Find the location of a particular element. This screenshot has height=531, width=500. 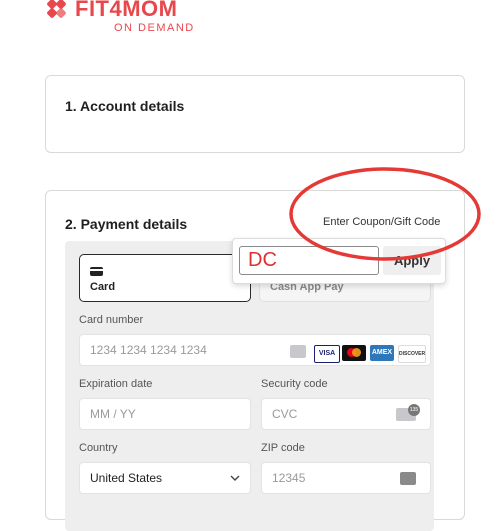

security-code-label: Security code is located at coordinates (294, 384).